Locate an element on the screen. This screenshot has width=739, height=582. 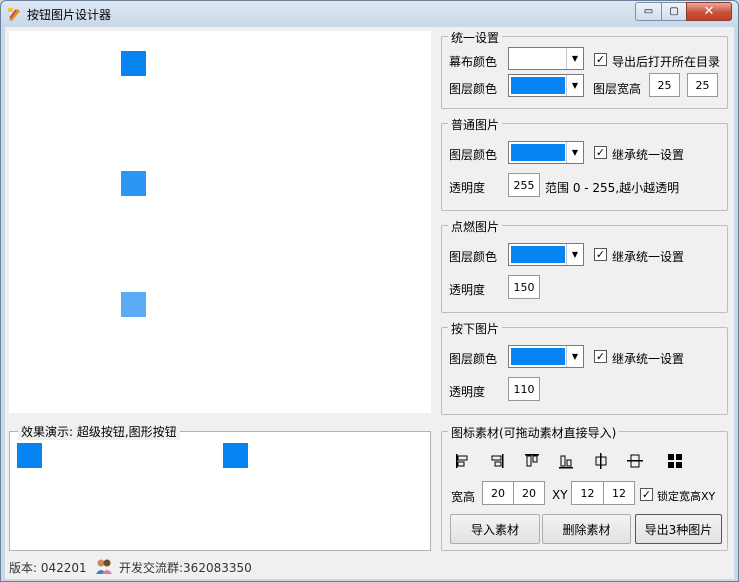
material-height-input: 20 is located at coordinates (529, 493).